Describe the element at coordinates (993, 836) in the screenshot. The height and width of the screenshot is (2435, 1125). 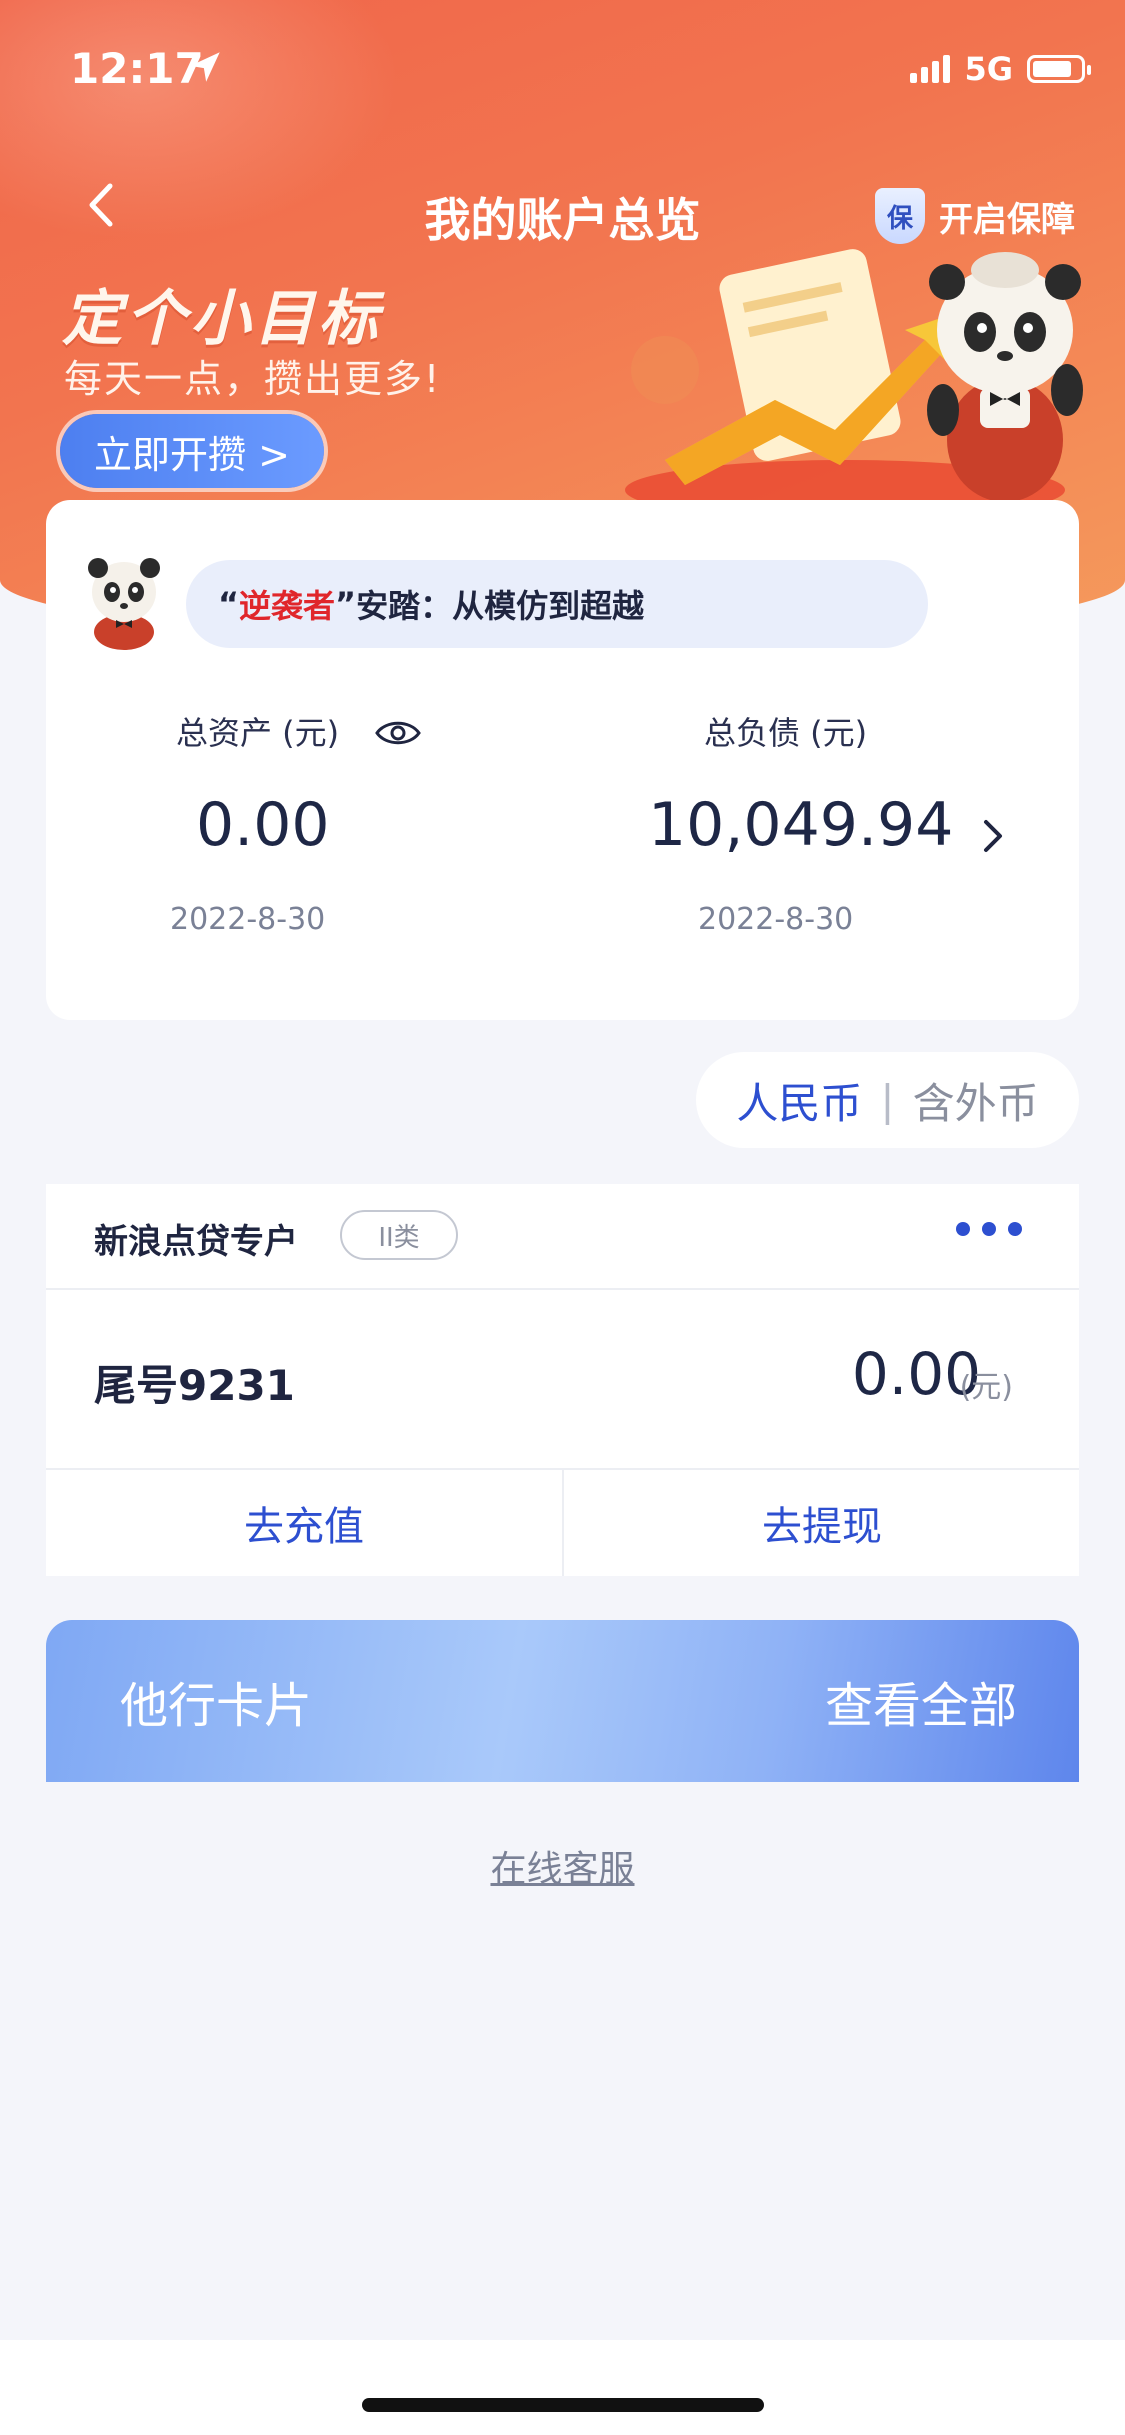
I see `chevron-right-icon` at that location.